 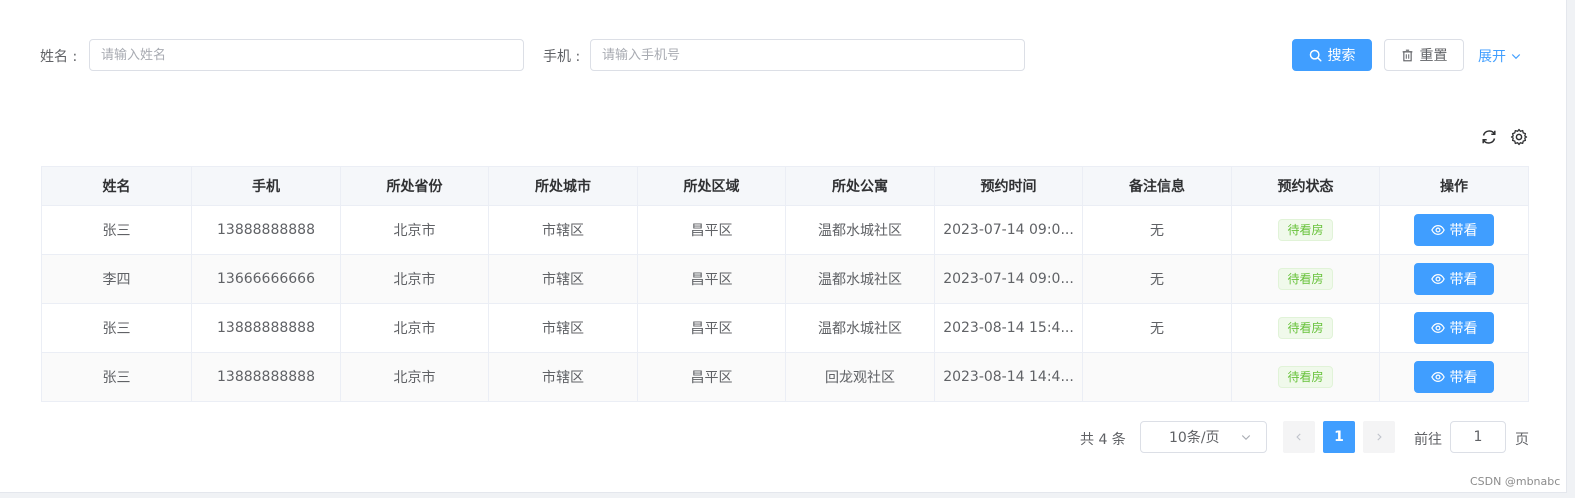 I want to click on col-header-apartment: 所处公寓, so click(x=860, y=186).